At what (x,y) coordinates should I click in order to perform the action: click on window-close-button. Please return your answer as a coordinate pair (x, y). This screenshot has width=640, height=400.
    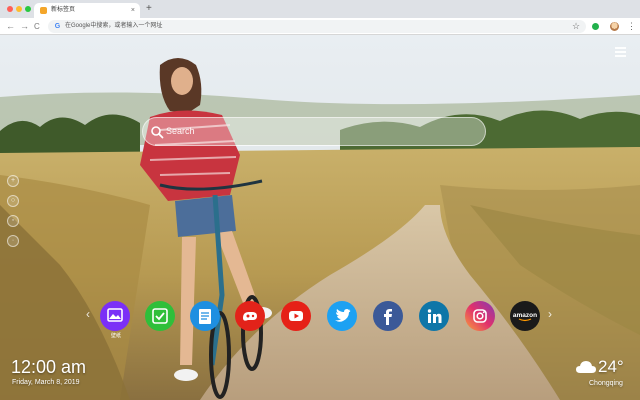
    Looking at the image, I should click on (10, 9).